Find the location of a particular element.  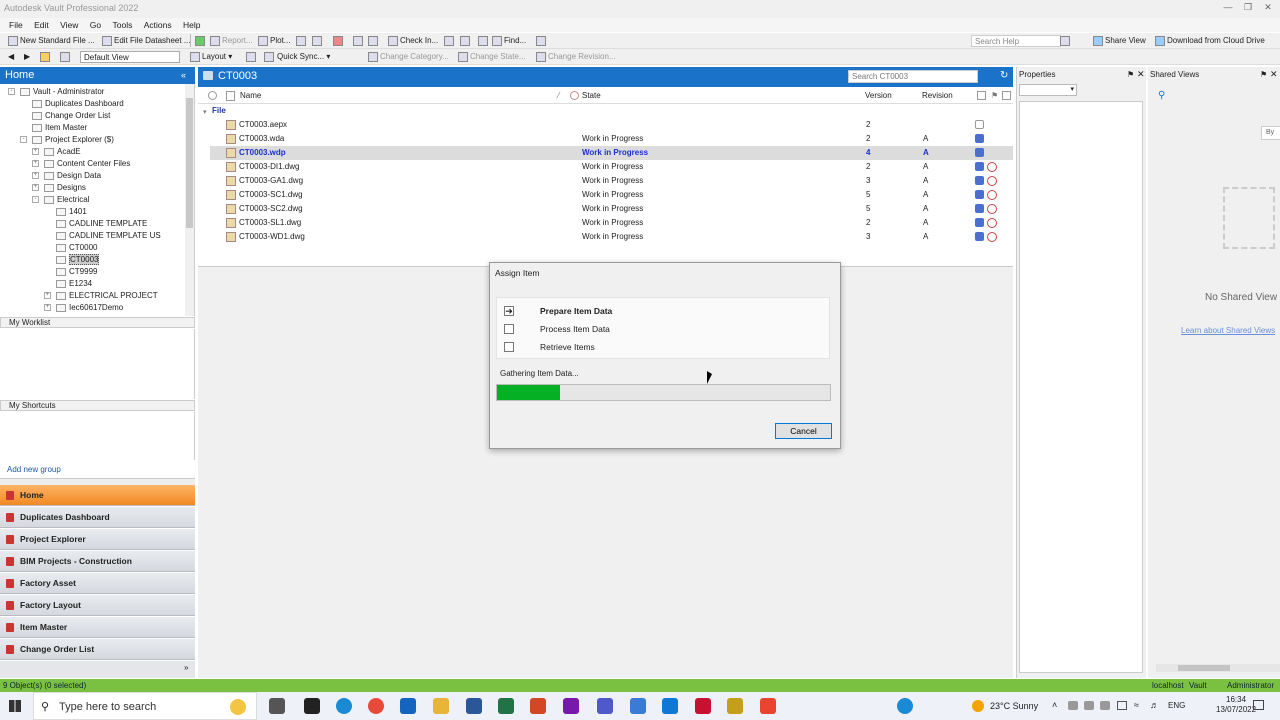

tree-node: + Designs is located at coordinates (59, 188).